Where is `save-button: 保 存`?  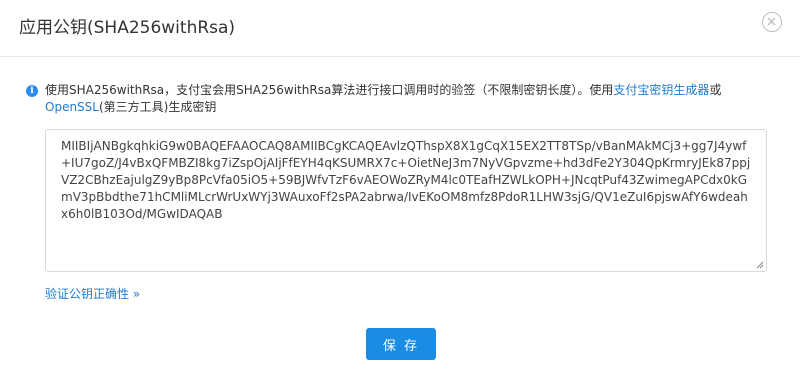 save-button: 保 存 is located at coordinates (401, 344).